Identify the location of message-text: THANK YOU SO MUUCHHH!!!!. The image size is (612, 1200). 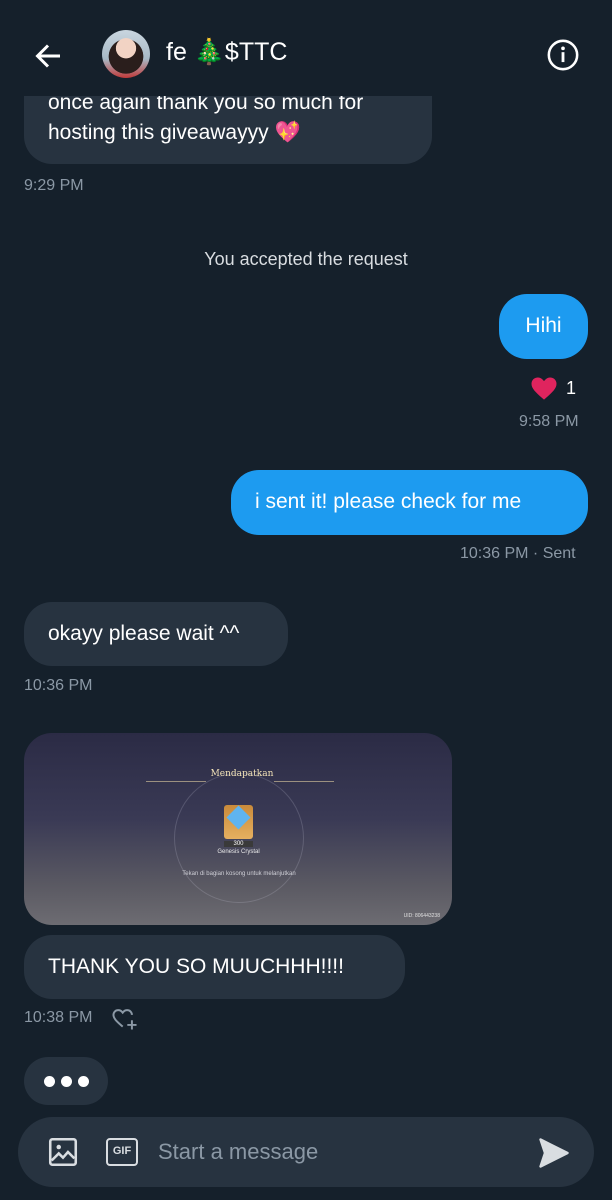
(196, 966).